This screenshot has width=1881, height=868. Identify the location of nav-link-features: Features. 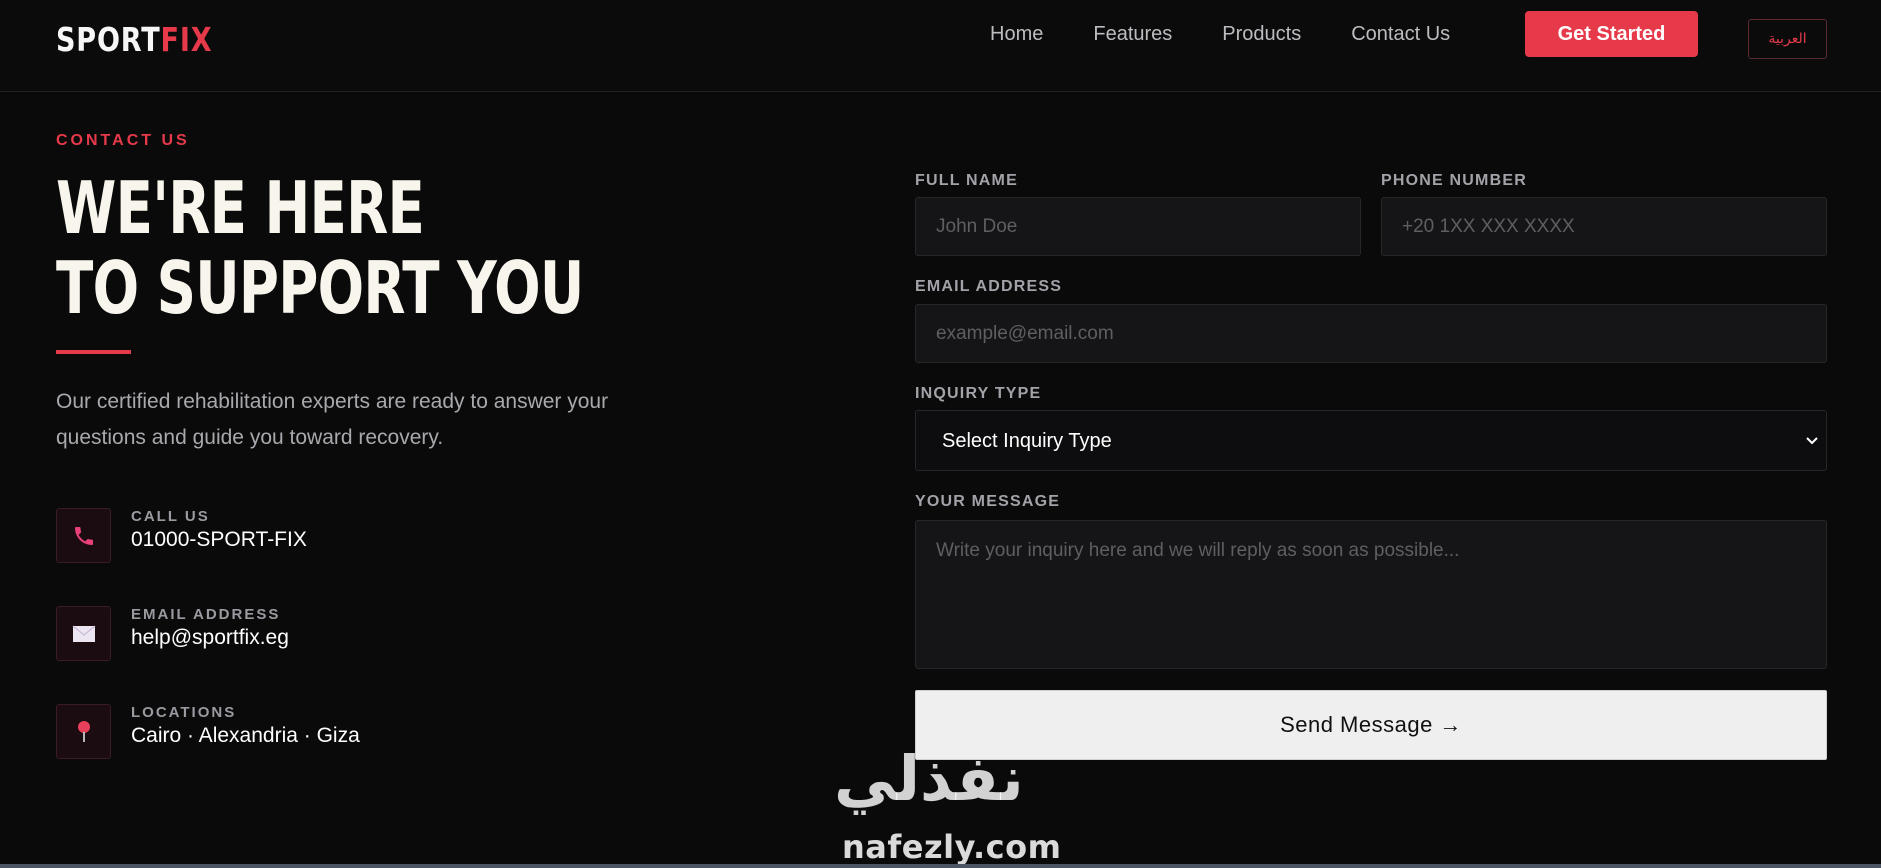
(1132, 34).